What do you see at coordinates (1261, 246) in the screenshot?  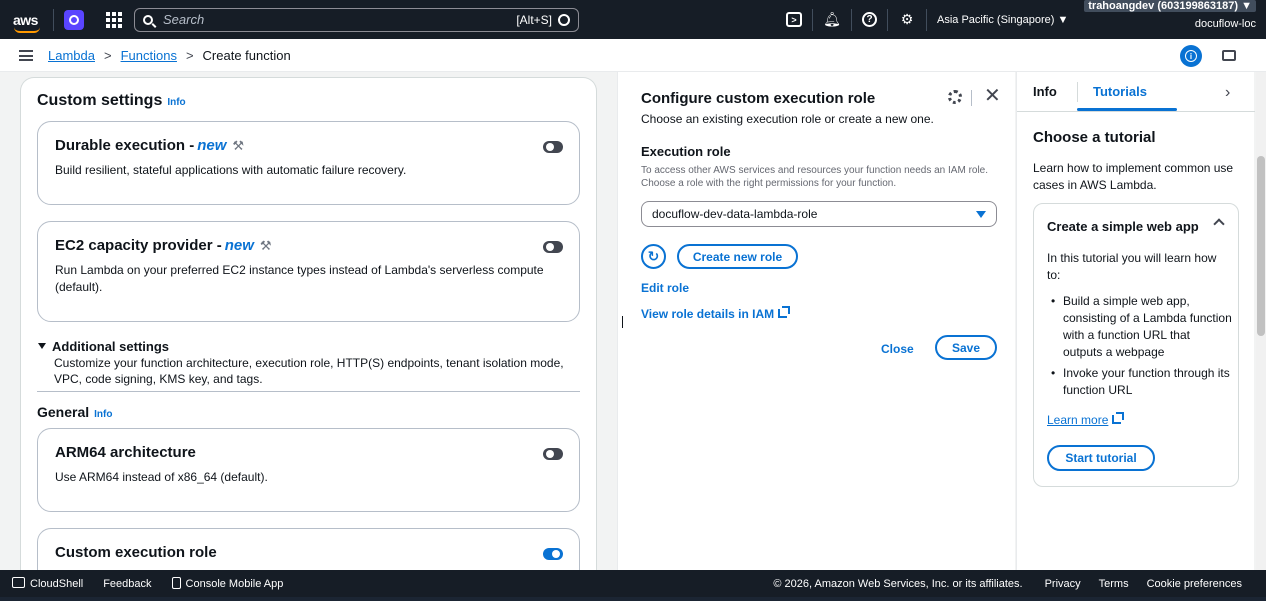 I see `scrollbar-thumb` at bounding box center [1261, 246].